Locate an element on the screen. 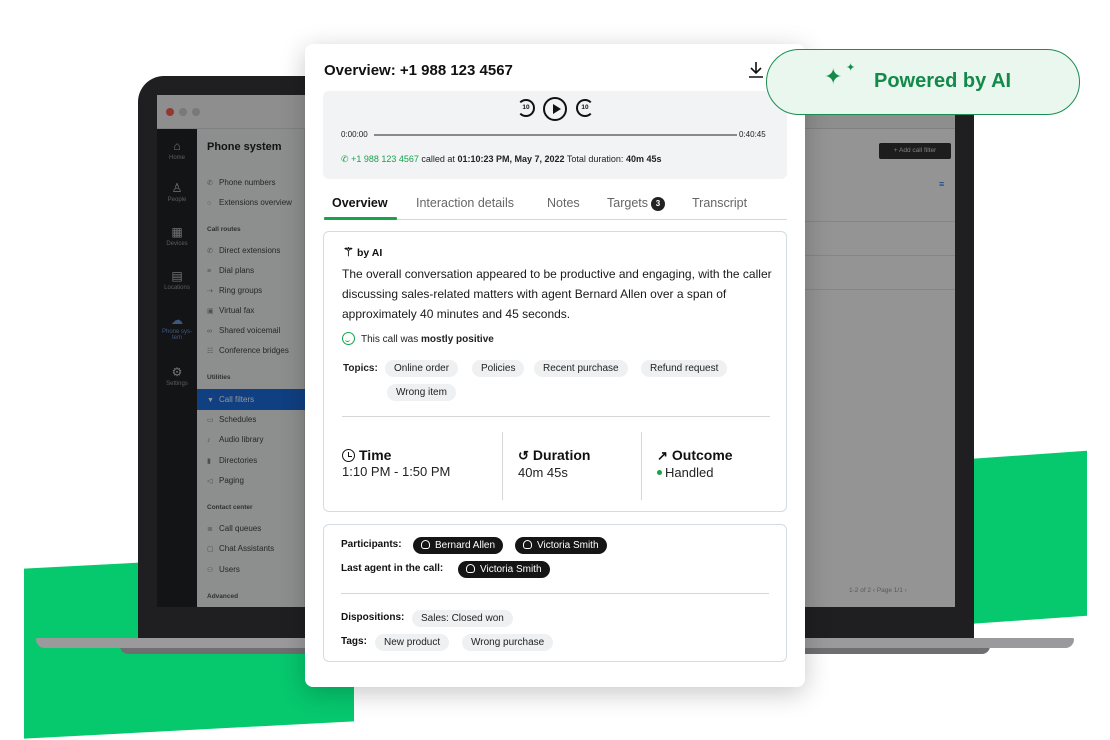 This screenshot has height=740, width=1110. history-icon: ↺ is located at coordinates (523, 455).